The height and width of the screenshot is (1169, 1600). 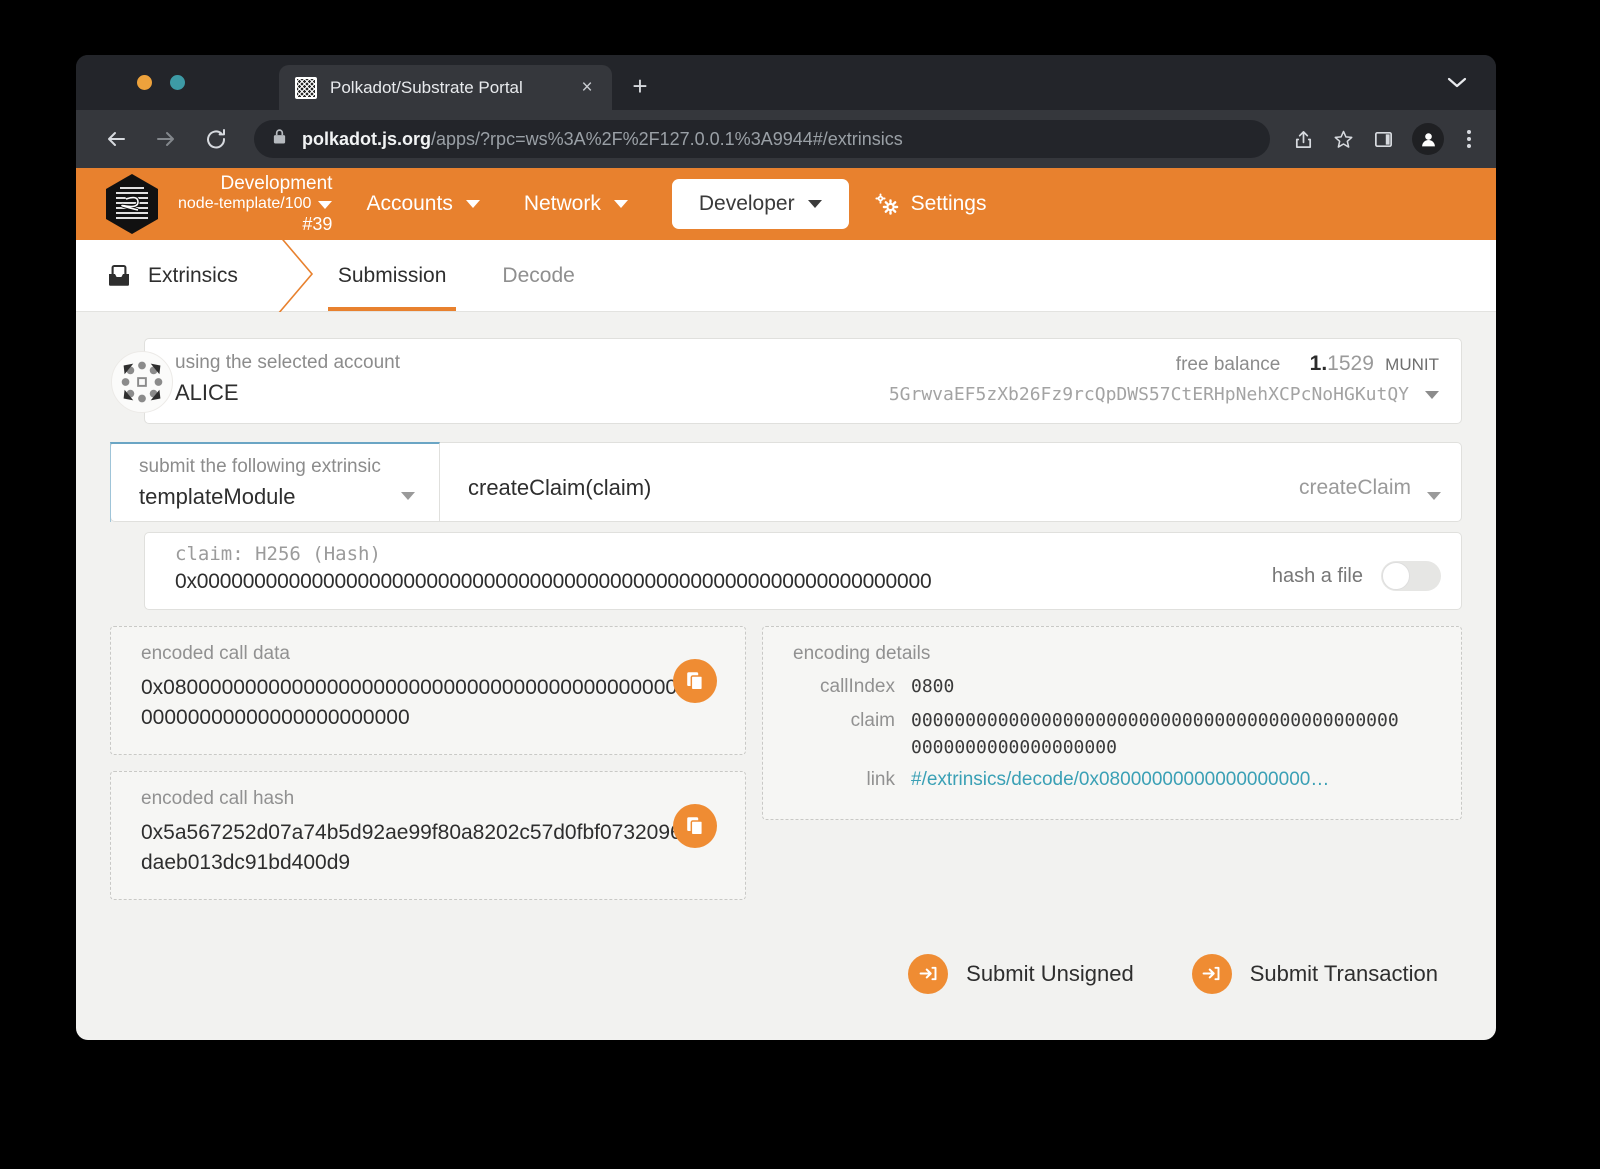 What do you see at coordinates (132, 204) in the screenshot?
I see `substrate-logo-icon` at bounding box center [132, 204].